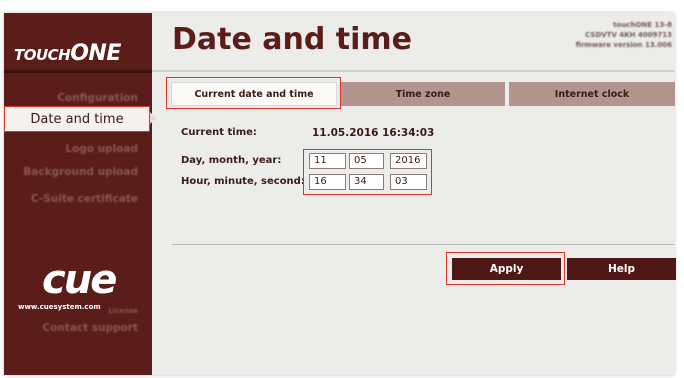  Describe the element at coordinates (101, 149) in the screenshot. I see `sidebar-item-logo-upload: Logo upload` at that location.